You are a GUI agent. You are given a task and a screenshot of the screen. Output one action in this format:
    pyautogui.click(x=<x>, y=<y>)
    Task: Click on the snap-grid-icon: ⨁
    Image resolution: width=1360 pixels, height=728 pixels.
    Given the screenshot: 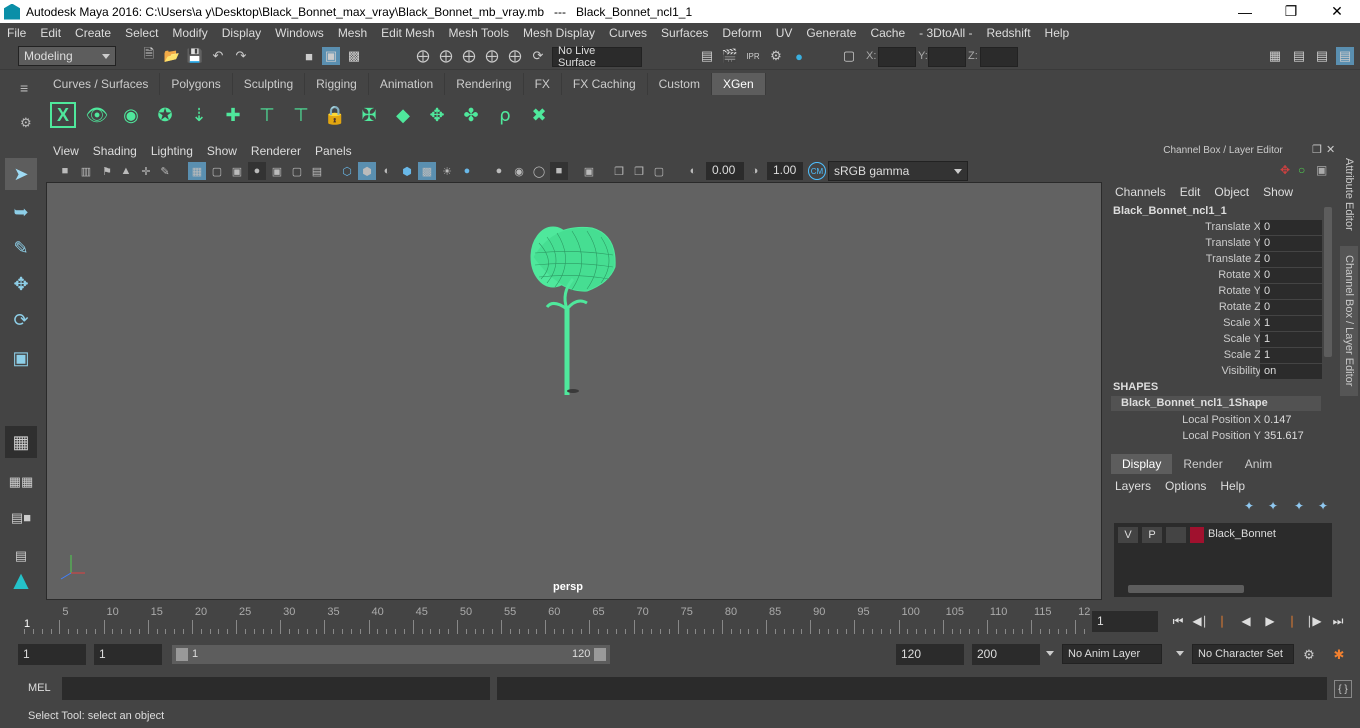 What is the action you would take?
    pyautogui.click(x=423, y=56)
    